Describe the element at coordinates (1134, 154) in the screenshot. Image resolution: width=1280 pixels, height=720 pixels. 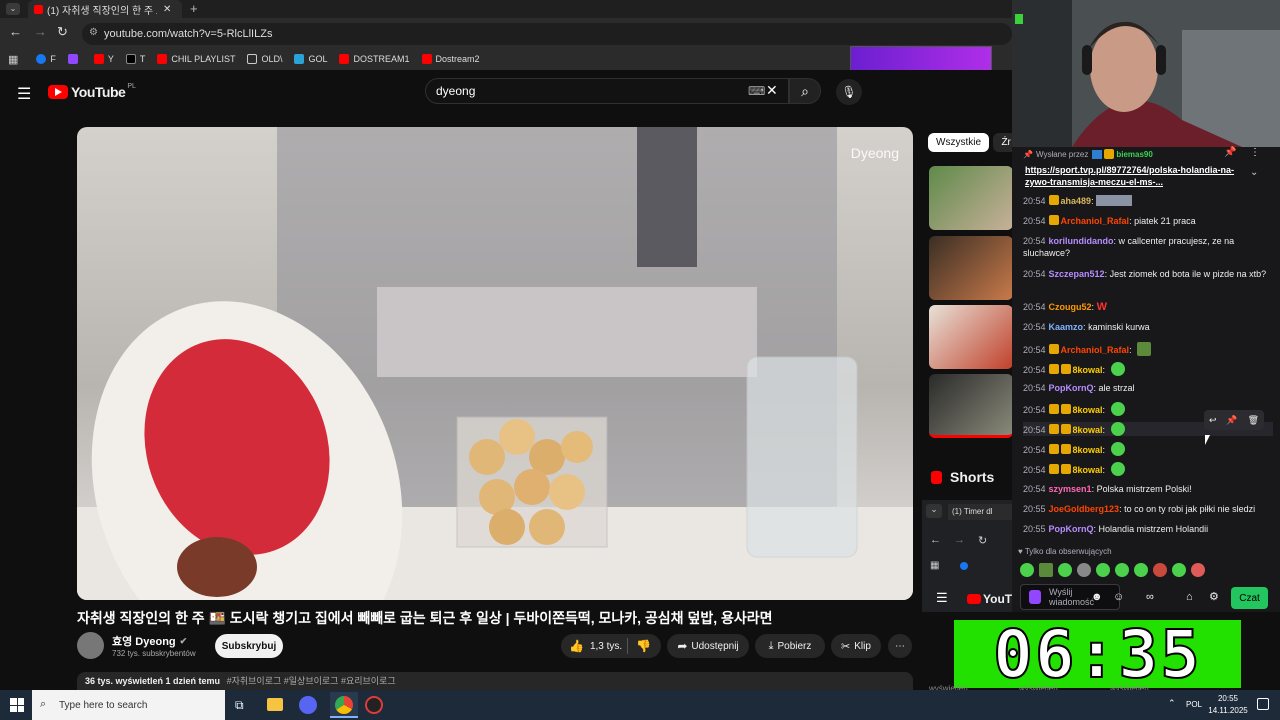
I see `pinned-user: biemas90` at that location.